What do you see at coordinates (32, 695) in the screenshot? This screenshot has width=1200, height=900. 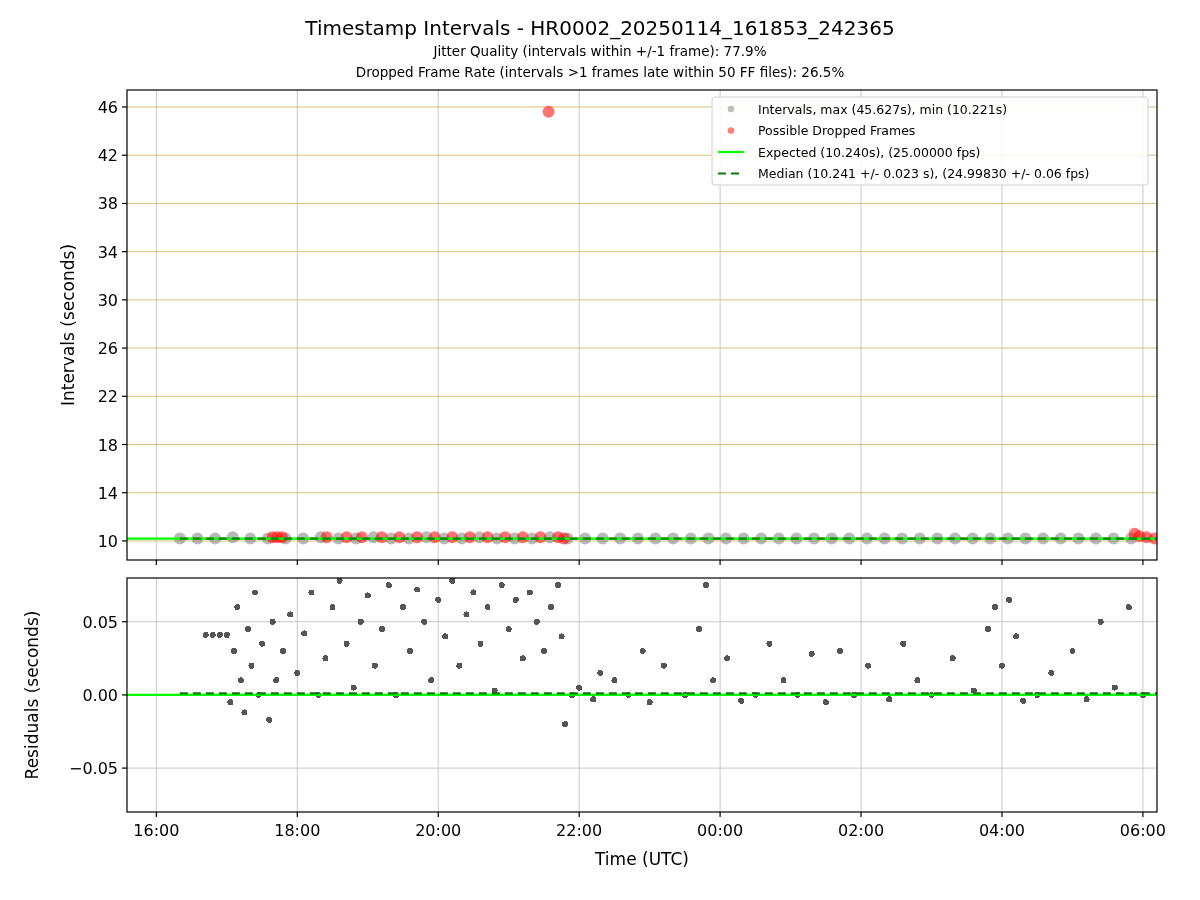 I see `axis-label: Residuals (seconds)` at bounding box center [32, 695].